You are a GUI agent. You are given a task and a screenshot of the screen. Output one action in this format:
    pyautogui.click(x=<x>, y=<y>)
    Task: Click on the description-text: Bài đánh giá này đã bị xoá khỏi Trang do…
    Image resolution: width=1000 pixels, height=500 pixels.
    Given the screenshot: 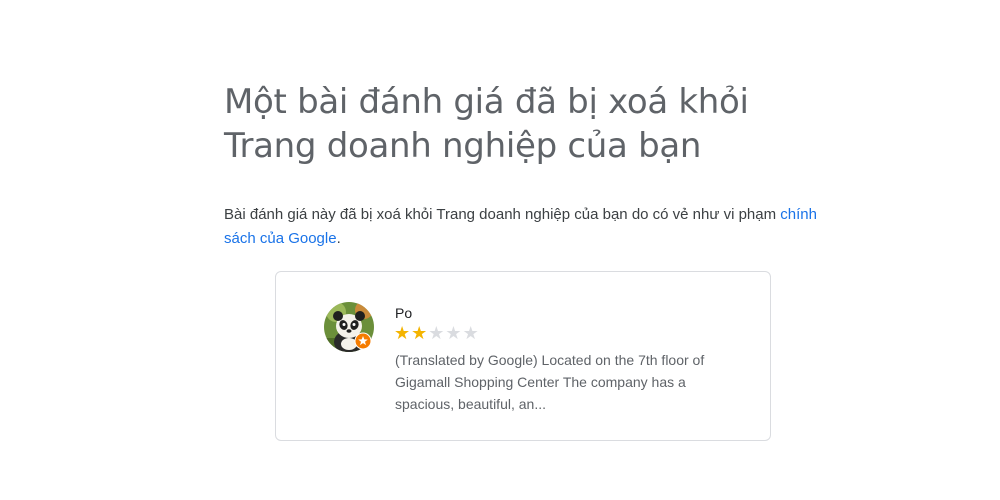 What is the action you would take?
    pyautogui.click(x=502, y=214)
    